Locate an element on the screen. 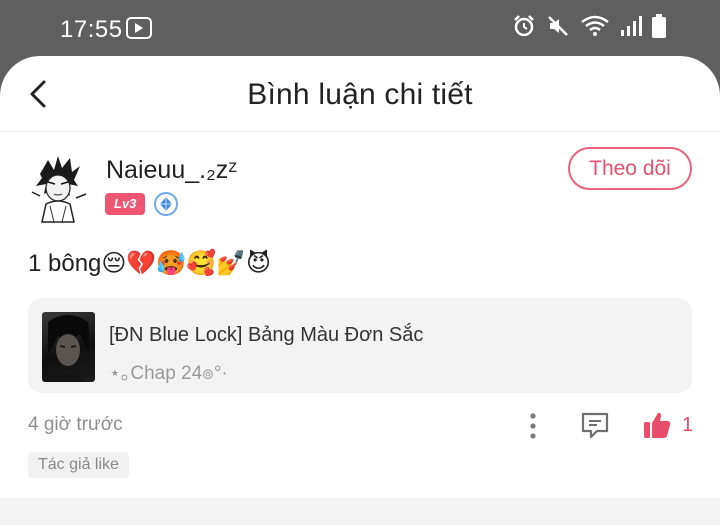 The height and width of the screenshot is (525, 720). comment-meta-row: 4 giờ trước 1 is located at coordinates (360, 426).